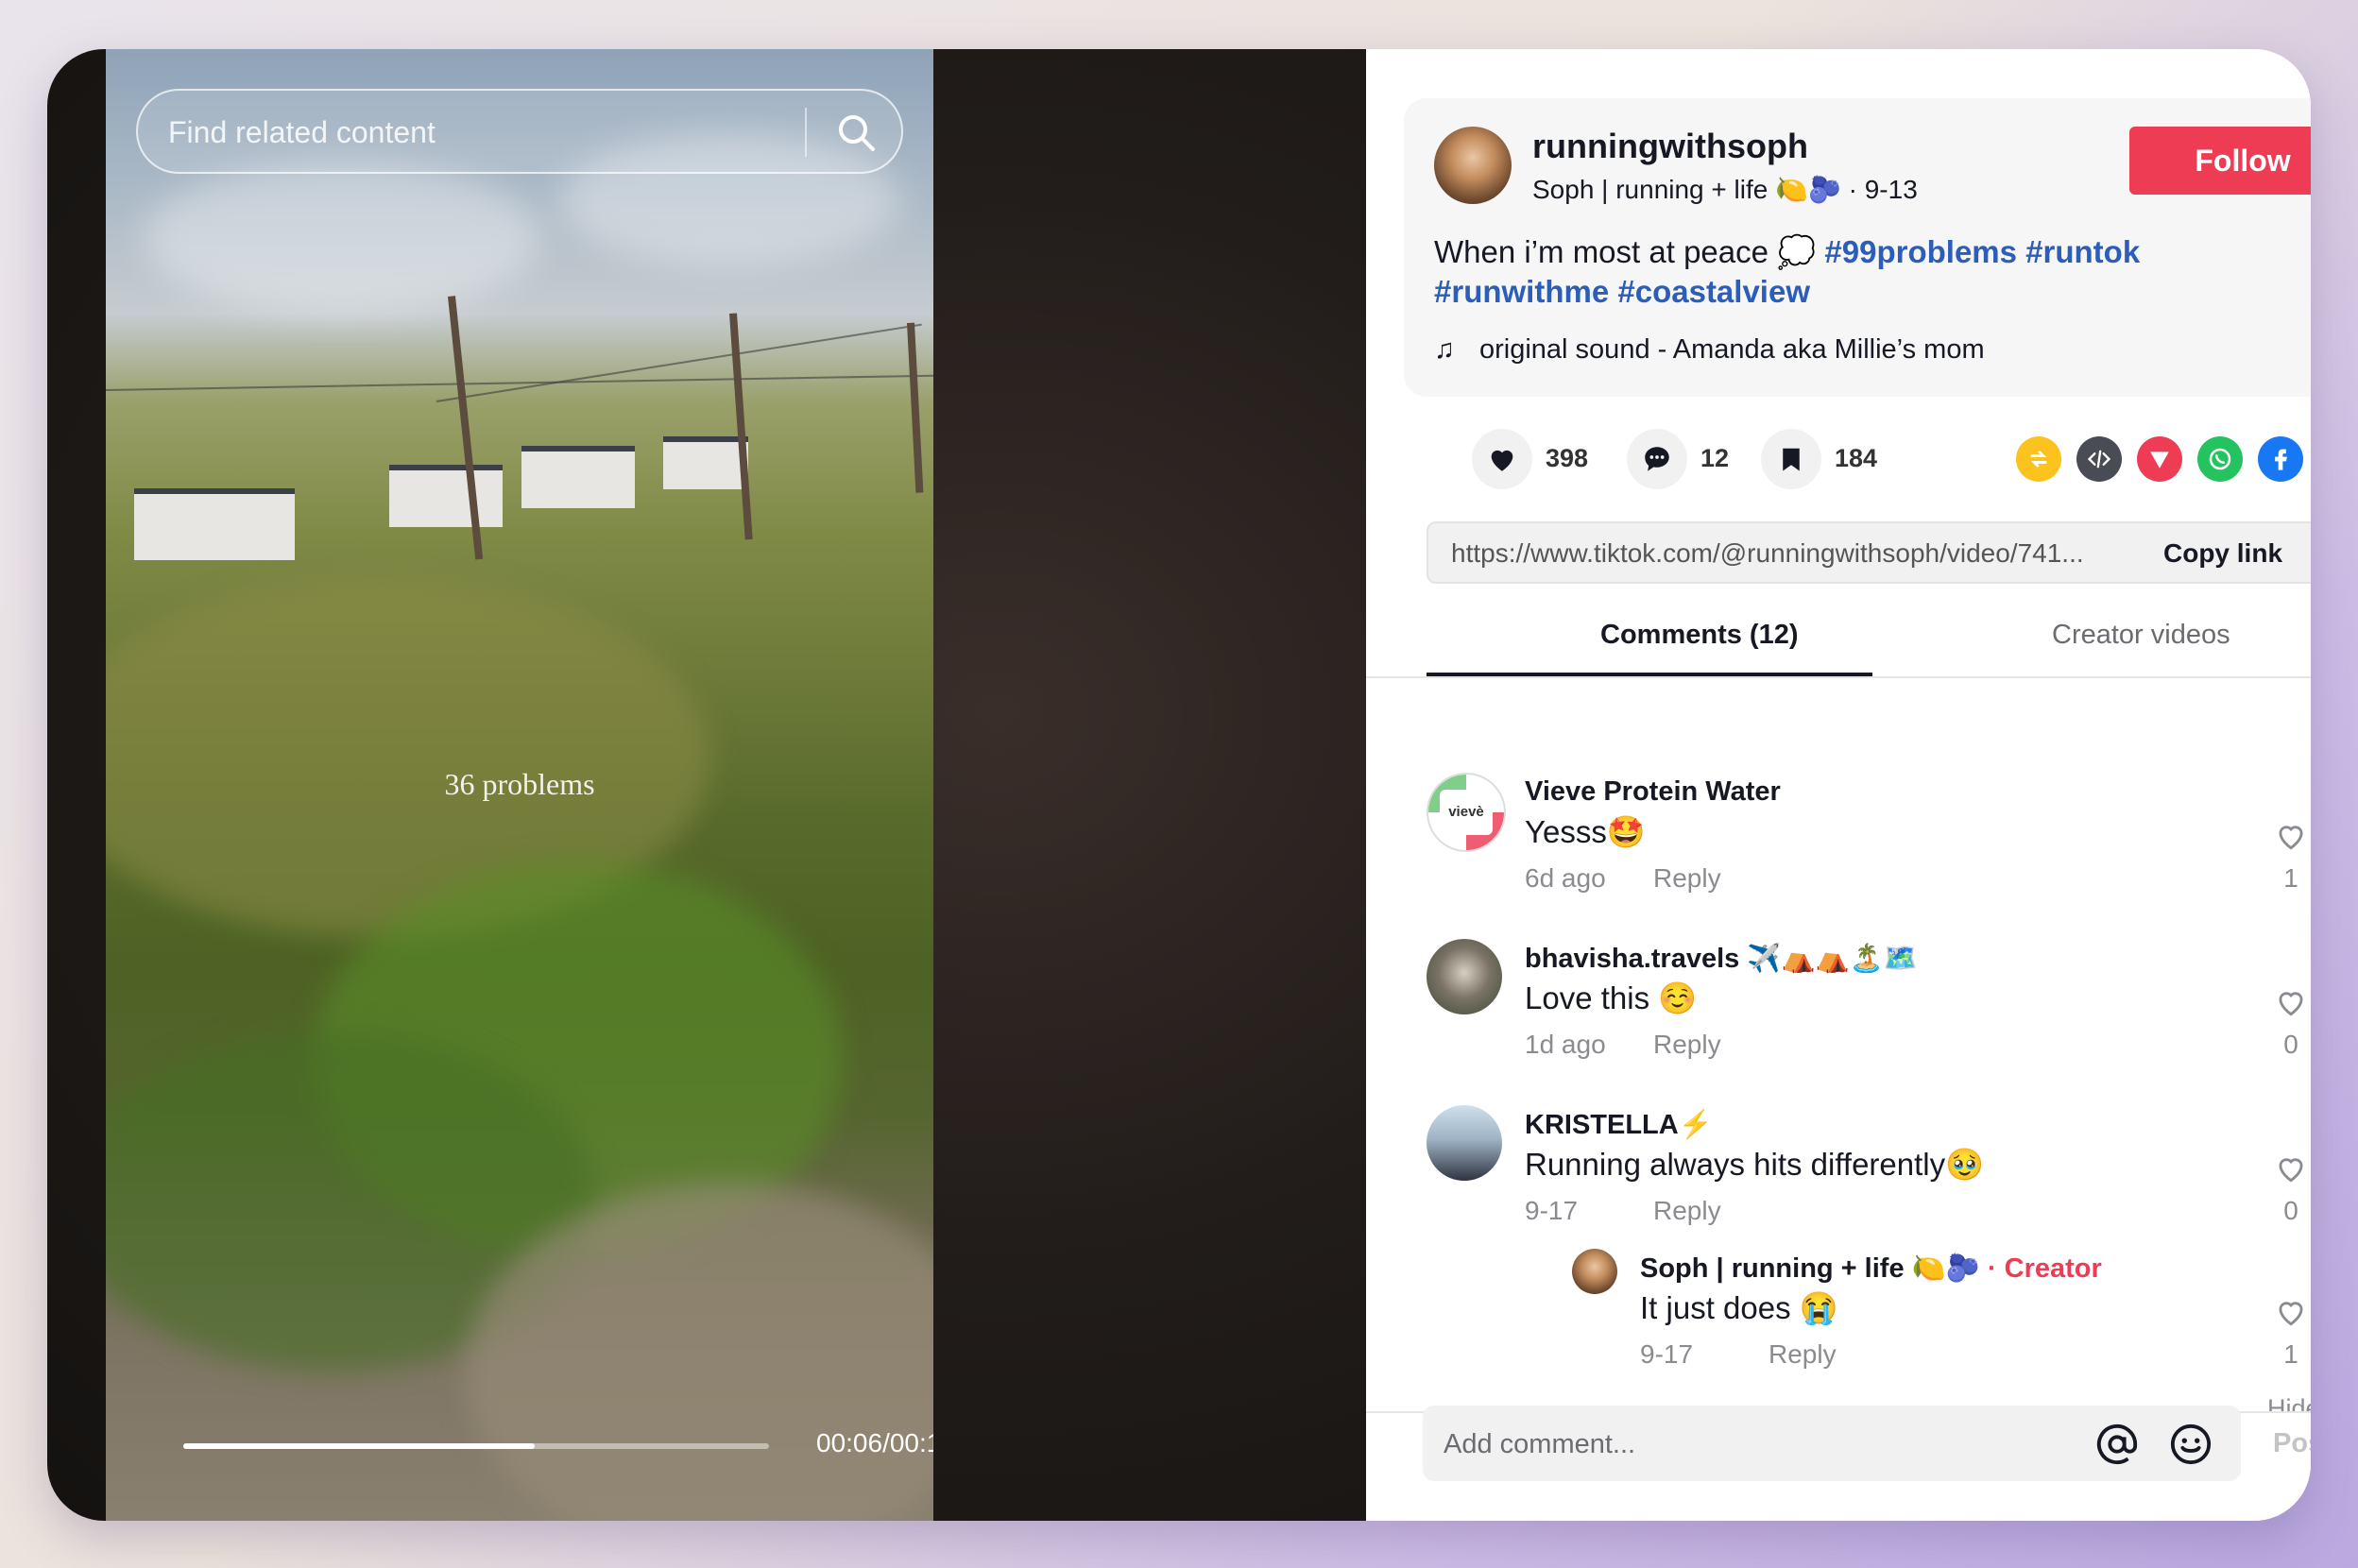 This screenshot has height=1568, width=2358. What do you see at coordinates (1732, 349) in the screenshot?
I see `music-title: original sound - Amanda aka Millie’s mom` at bounding box center [1732, 349].